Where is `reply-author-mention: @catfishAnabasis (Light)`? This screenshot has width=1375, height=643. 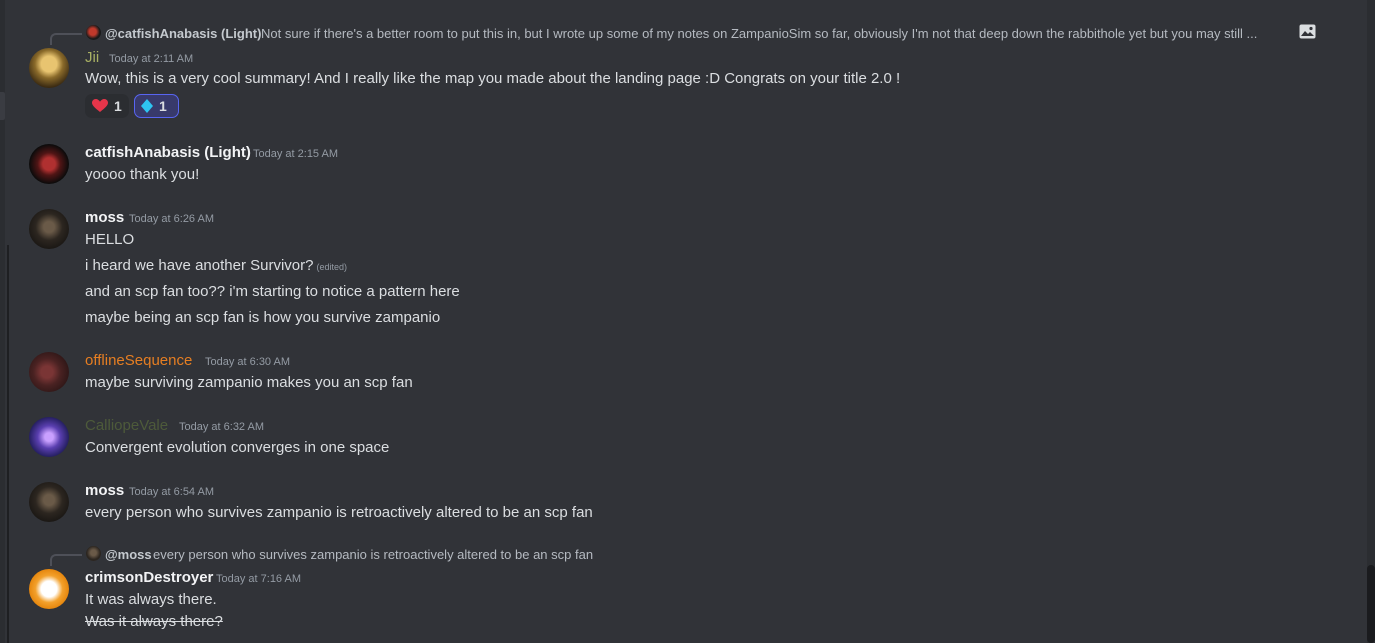 reply-author-mention: @catfishAnabasis (Light) is located at coordinates (183, 33).